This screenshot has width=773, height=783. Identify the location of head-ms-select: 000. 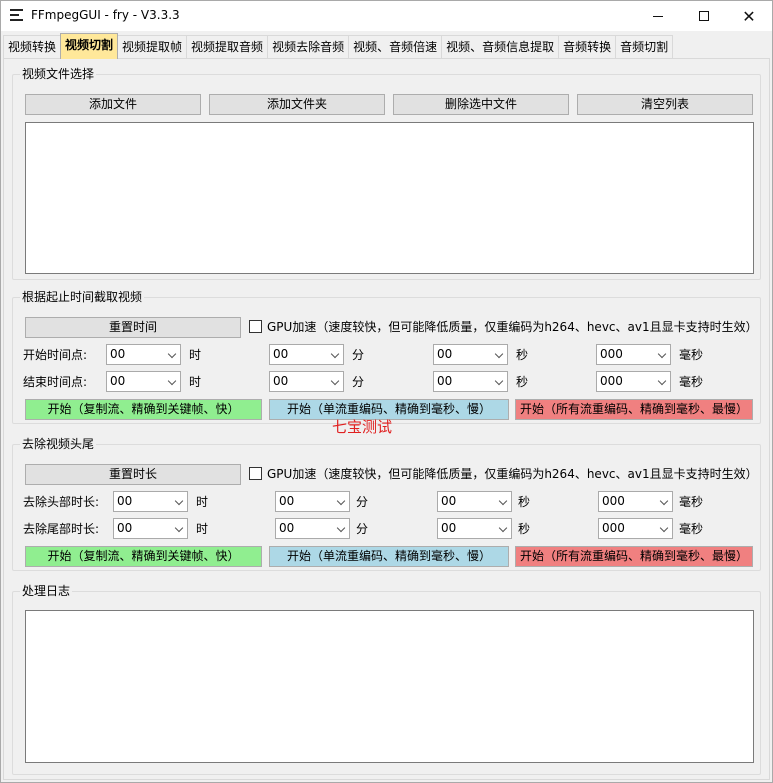
(635, 501).